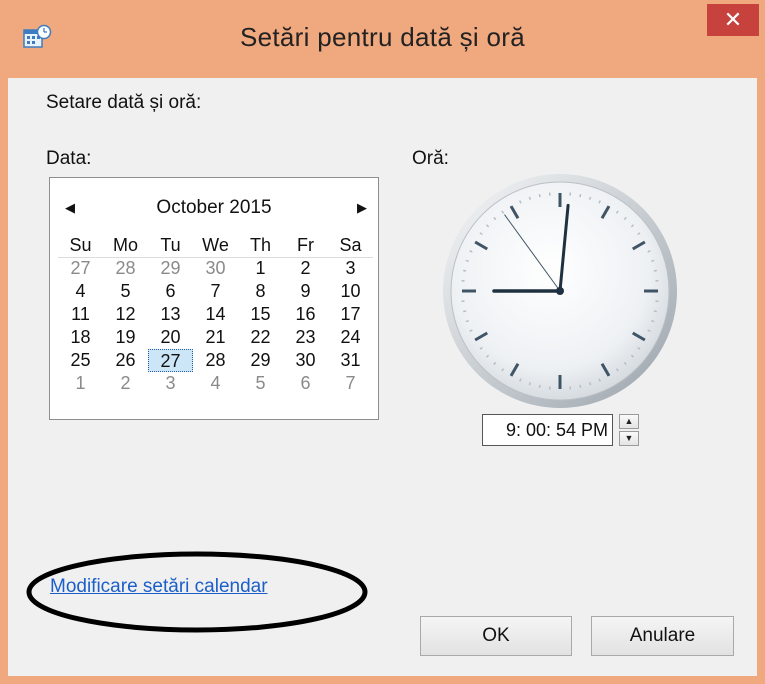 The width and height of the screenshot is (765, 684). What do you see at coordinates (125, 360) in the screenshot?
I see `calendar-day: 26` at bounding box center [125, 360].